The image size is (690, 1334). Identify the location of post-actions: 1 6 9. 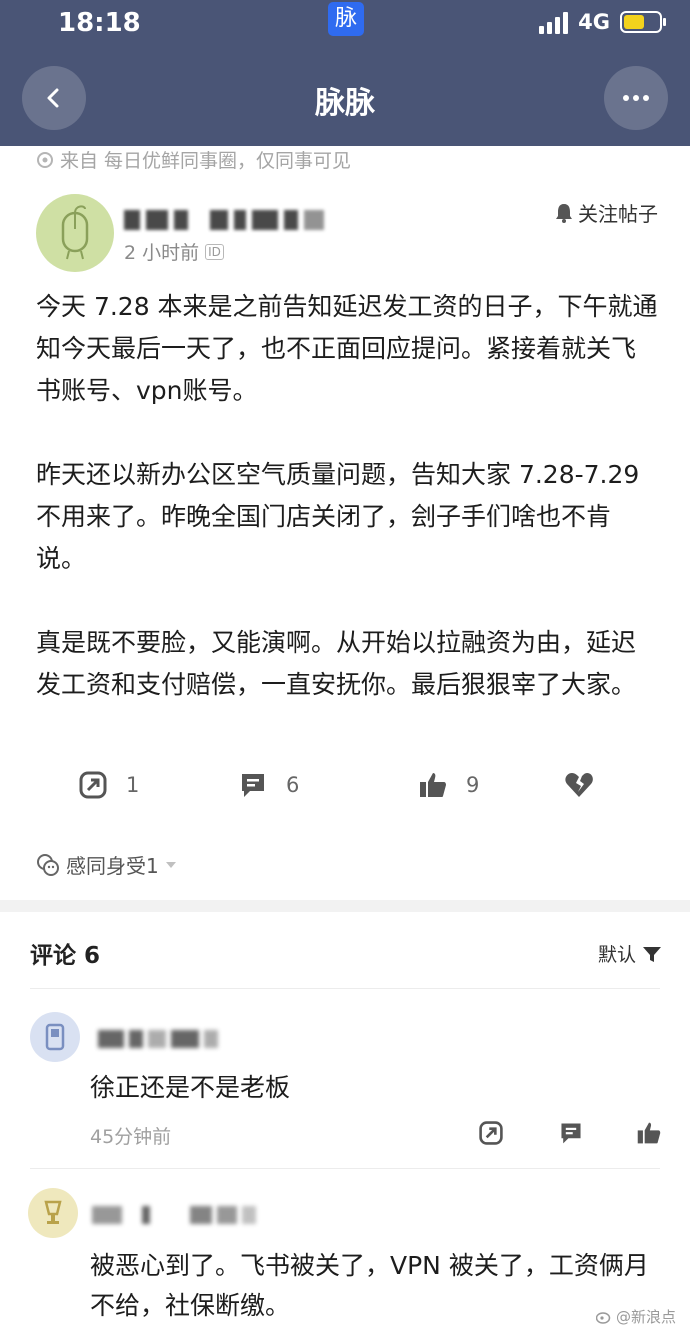
(345, 795).